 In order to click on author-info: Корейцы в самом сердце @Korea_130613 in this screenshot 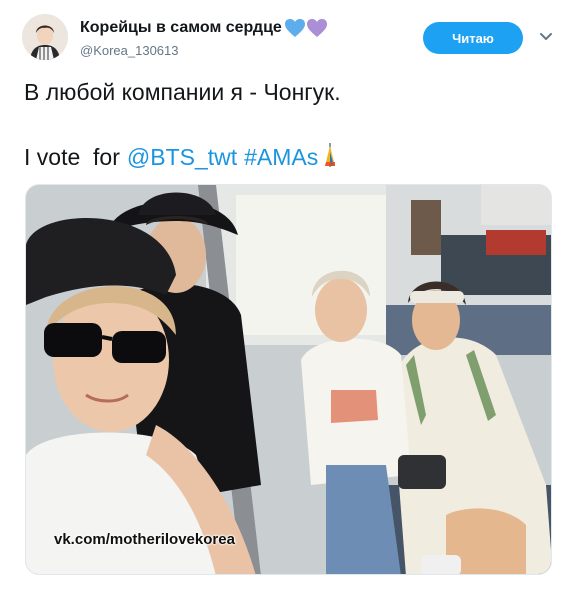, I will do `click(204, 38)`.